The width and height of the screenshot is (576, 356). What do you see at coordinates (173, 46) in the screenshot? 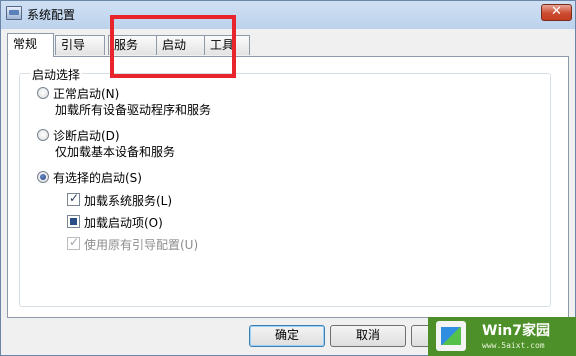
I see `red-highlight-box` at bounding box center [173, 46].